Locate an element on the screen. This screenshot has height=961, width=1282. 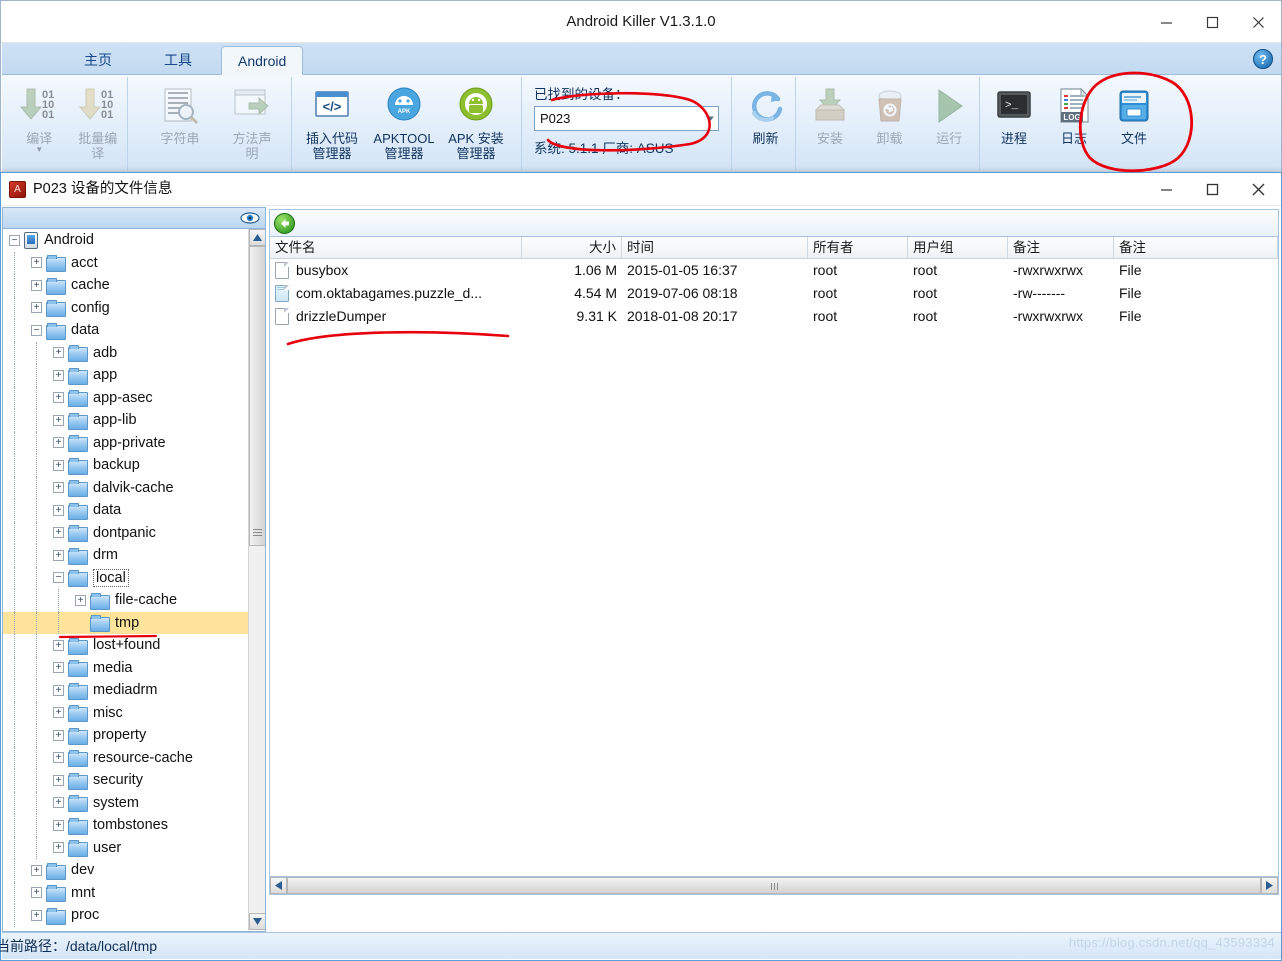
tree-node-lost+found: + lost+found is located at coordinates (126, 645).